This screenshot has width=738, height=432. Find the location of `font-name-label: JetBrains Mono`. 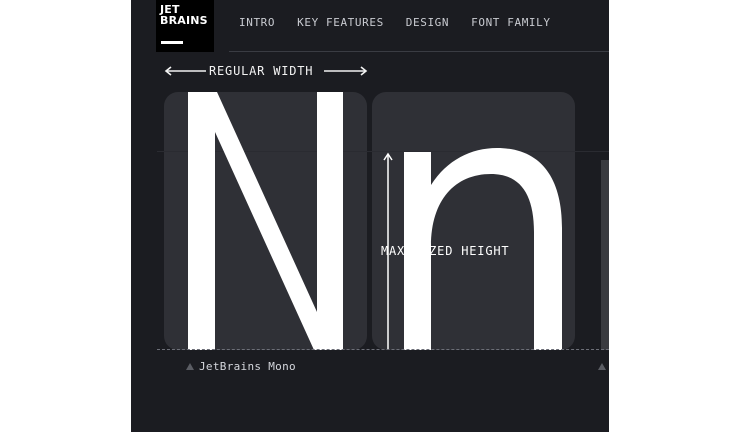

font-name-label: JetBrains Mono is located at coordinates (247, 366).